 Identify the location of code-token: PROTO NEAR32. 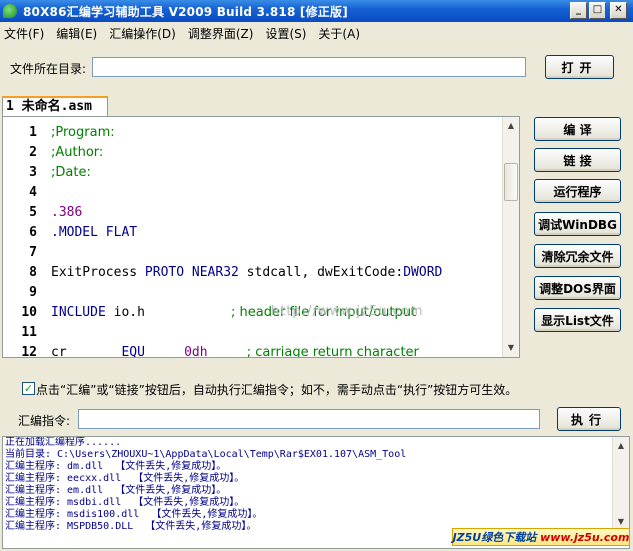
(191, 272).